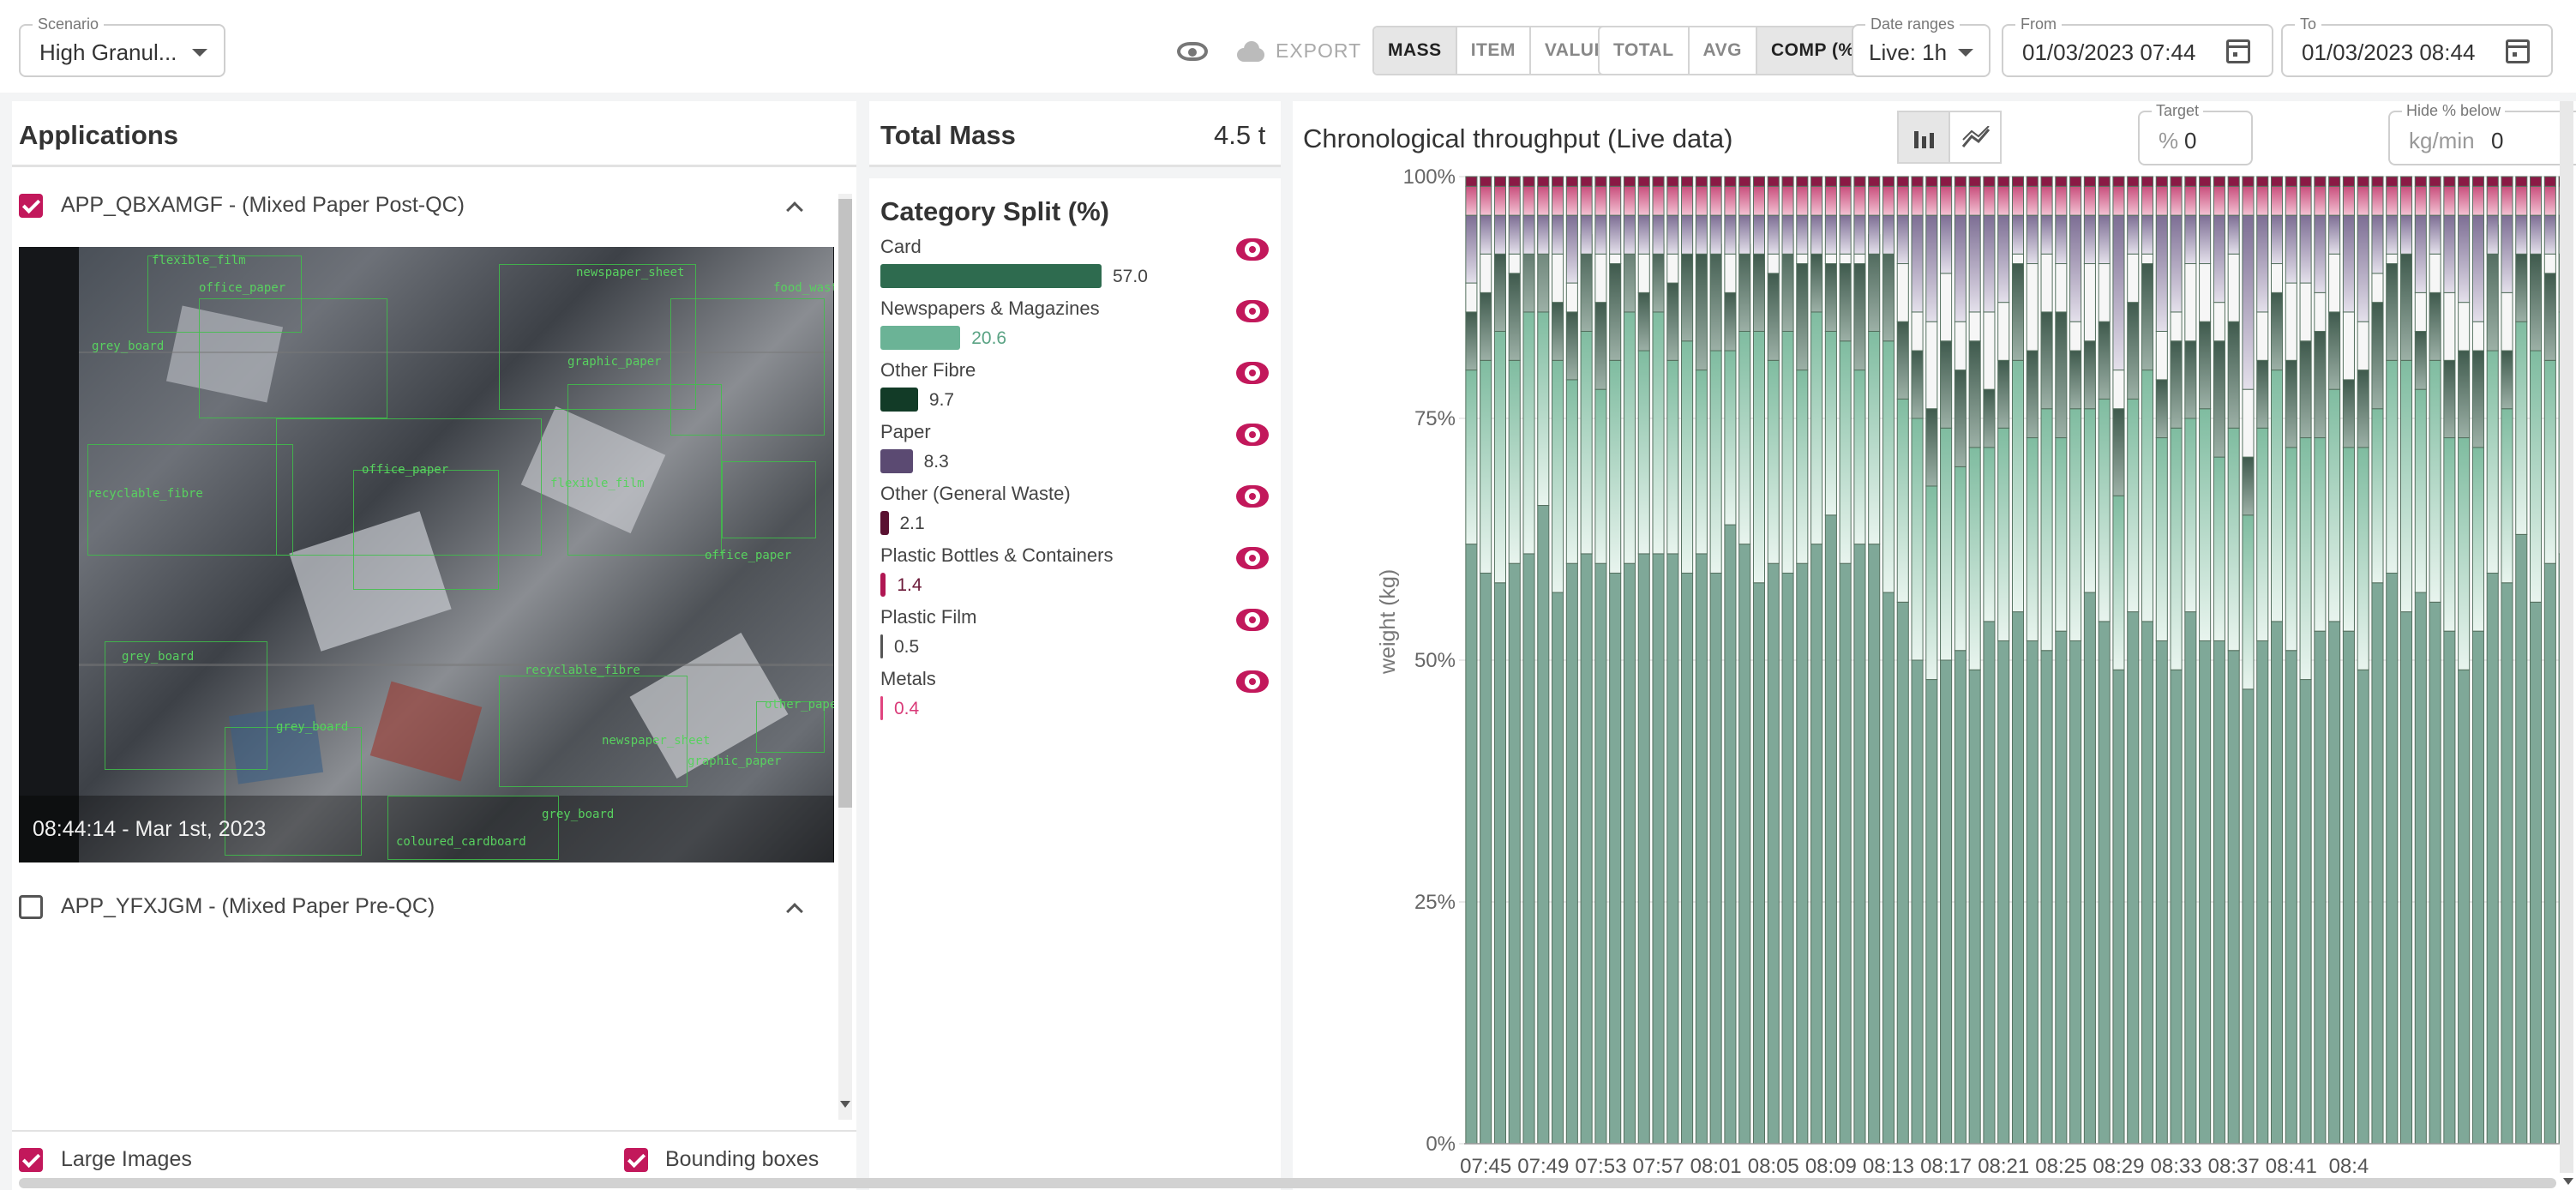 The image size is (2576, 1190). Describe the element at coordinates (1192, 52) in the screenshot. I see `eye-icon` at that location.